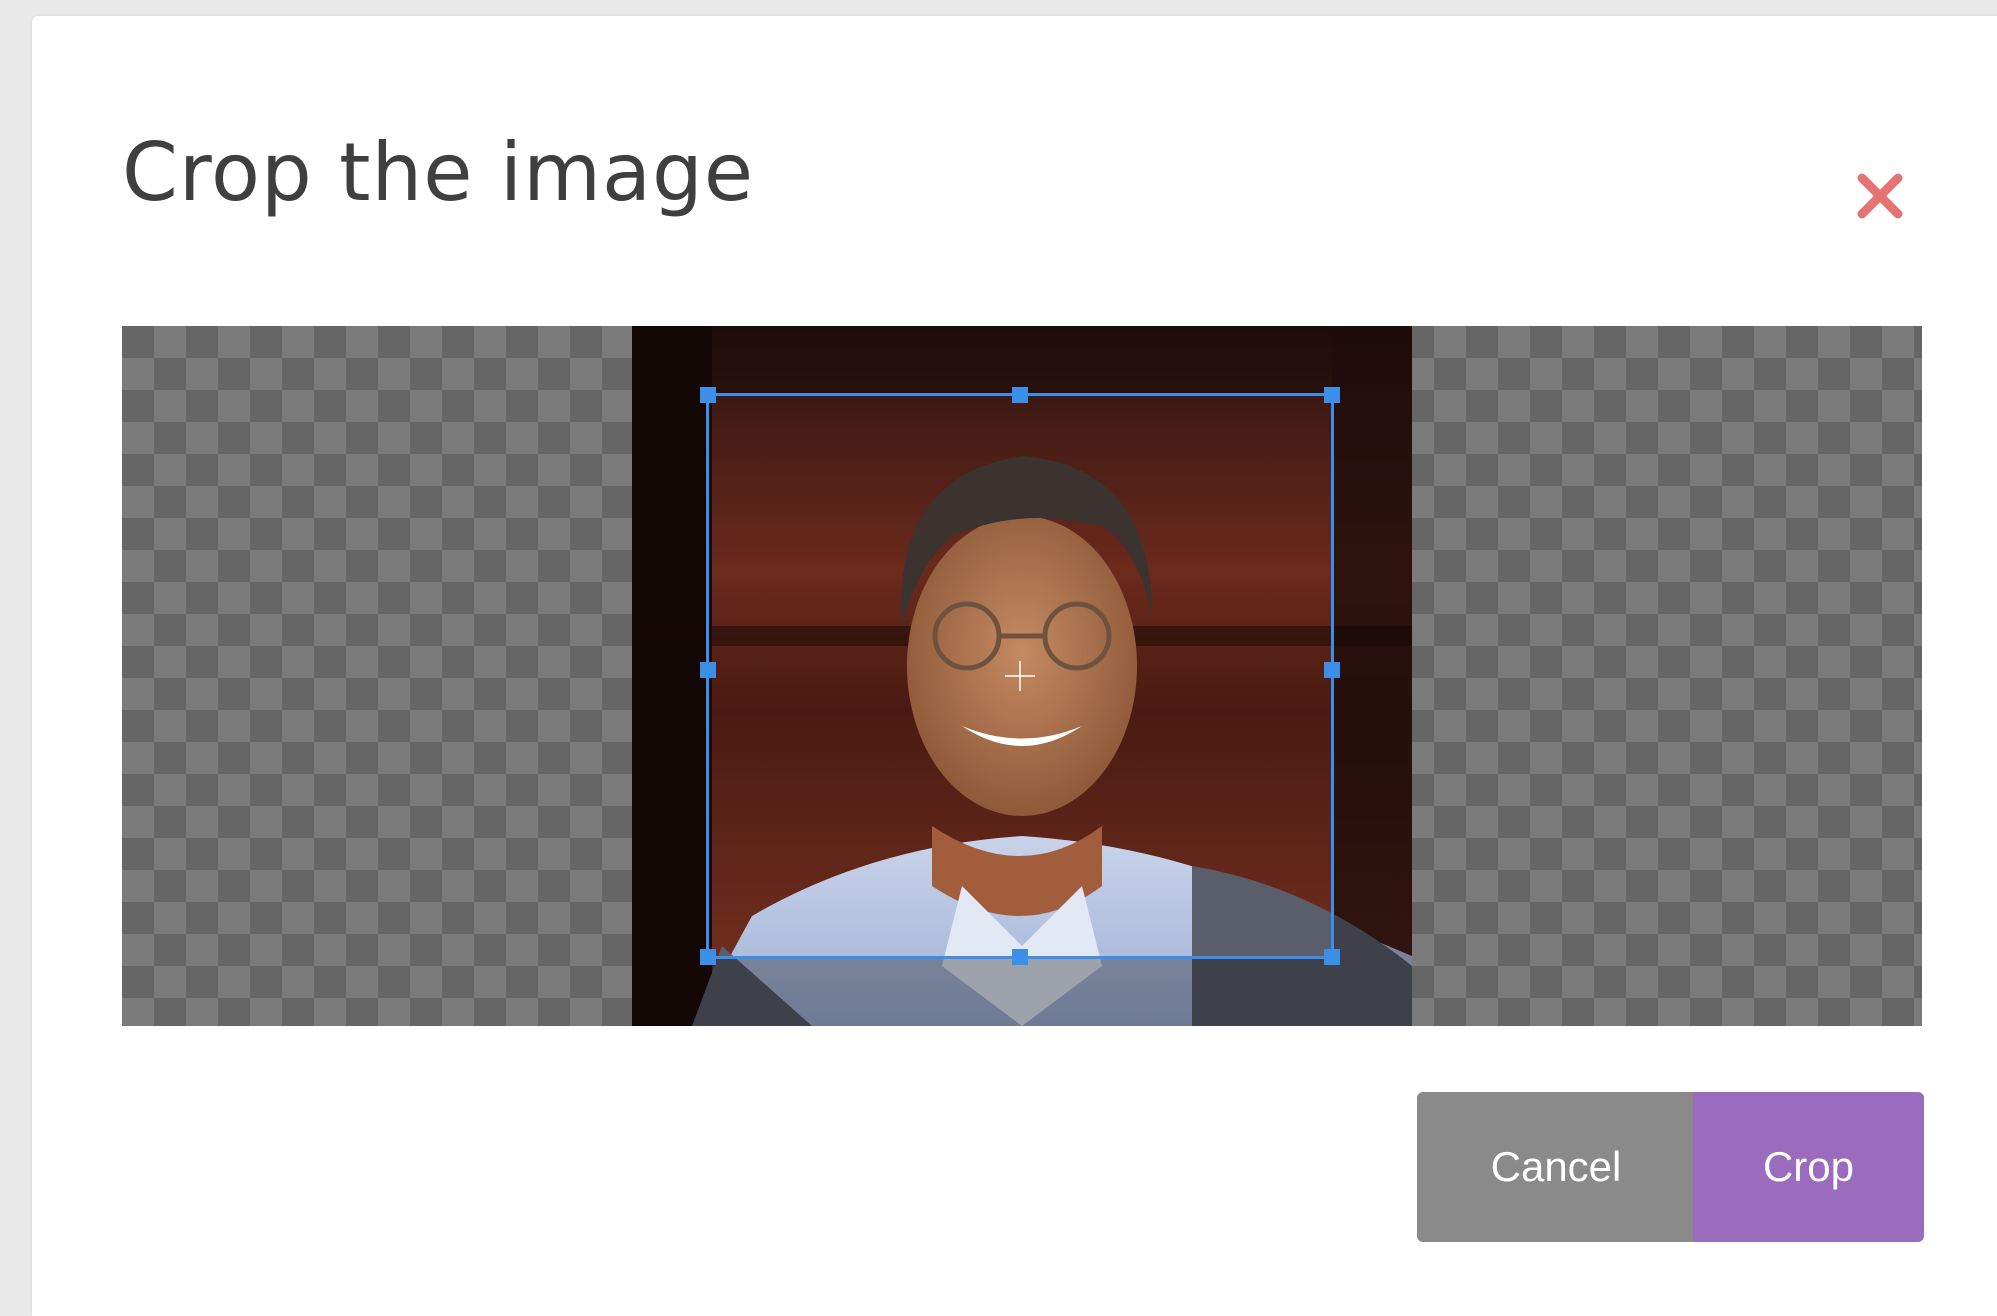 Image resolution: width=1997 pixels, height=1316 pixels. I want to click on crop-selection-box, so click(1020, 676).